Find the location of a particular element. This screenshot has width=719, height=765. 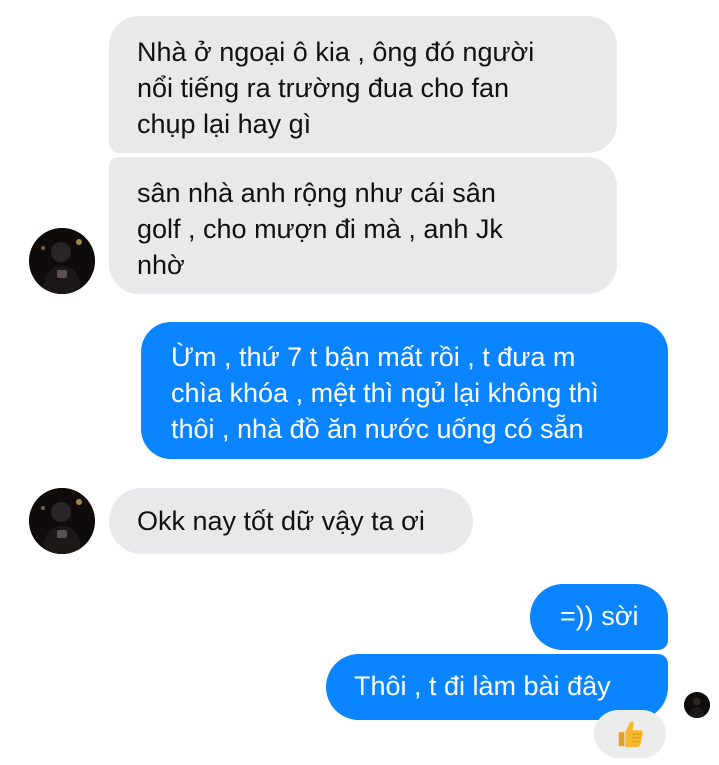

read-receipt-avatar is located at coordinates (697, 705).